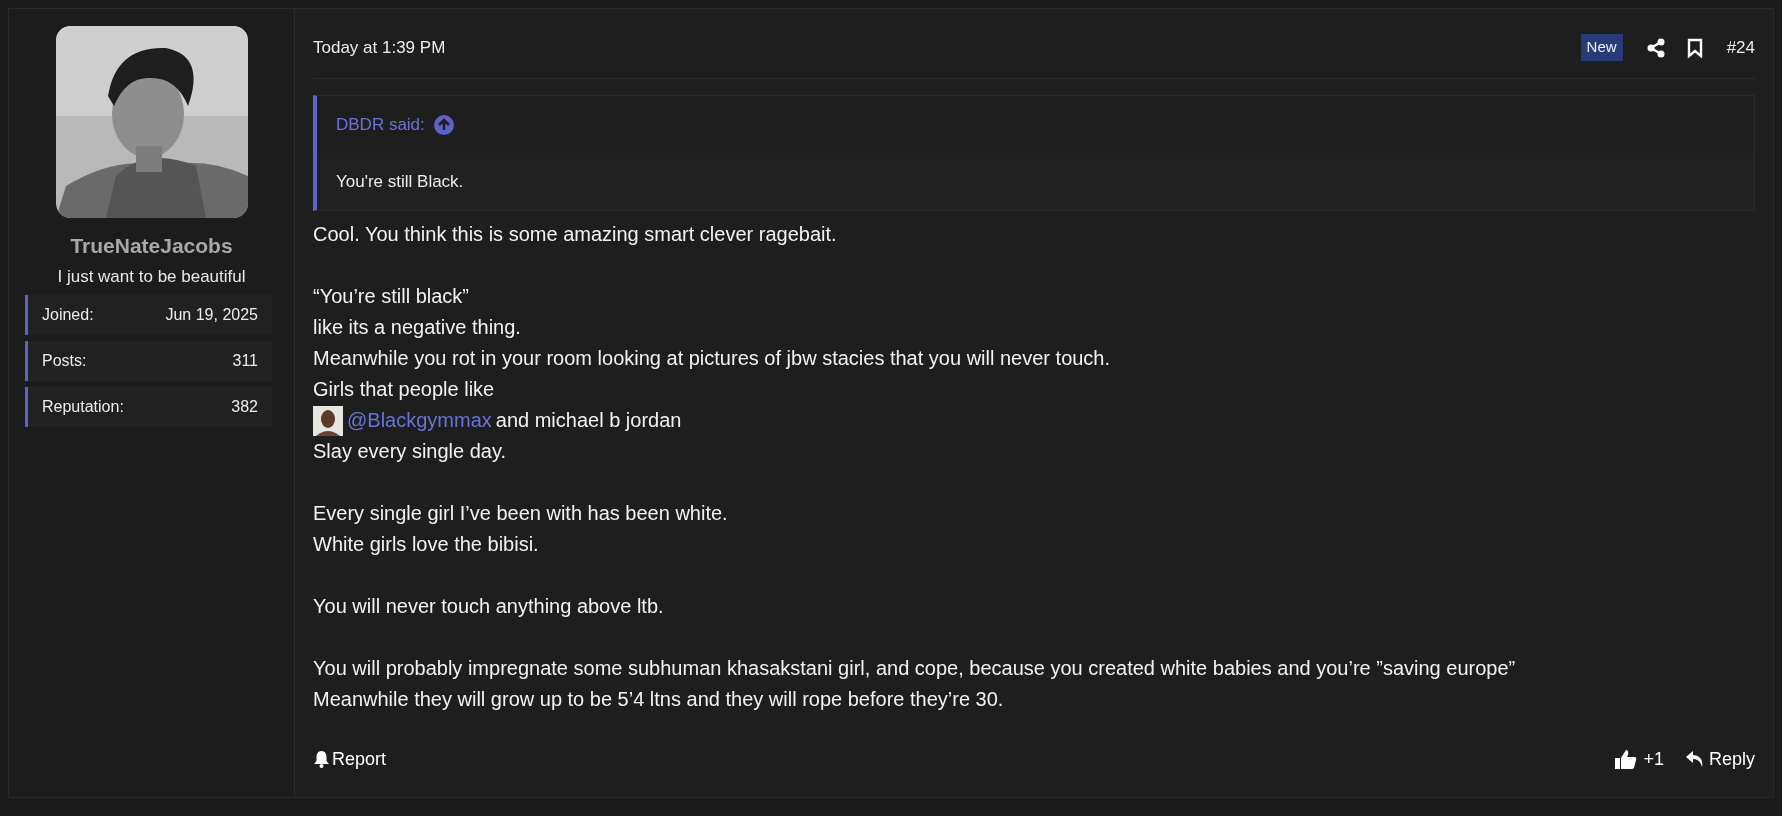 This screenshot has height=816, width=1782. I want to click on user-mention-link: @Blackgymmax, so click(419, 420).